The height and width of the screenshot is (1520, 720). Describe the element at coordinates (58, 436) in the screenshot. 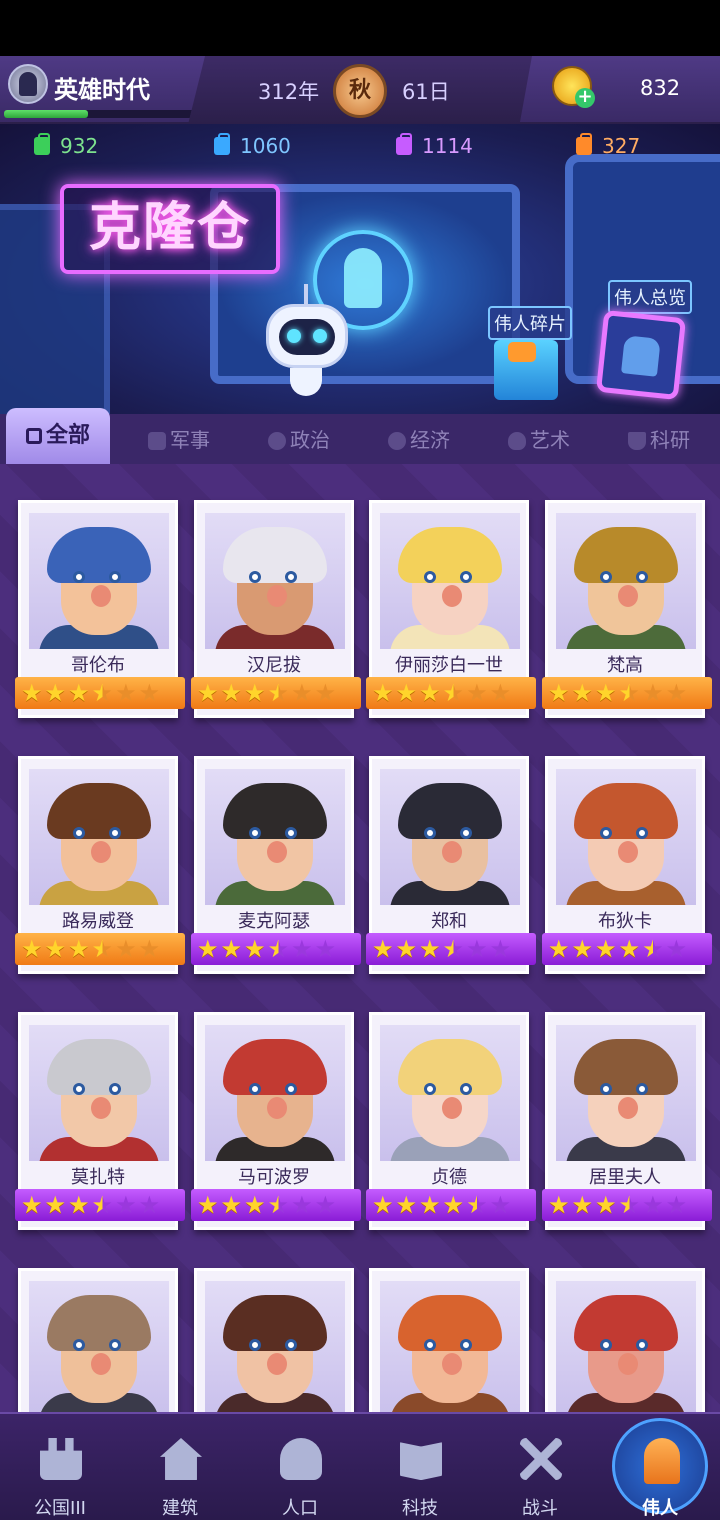

I see `tab-all: 全部` at that location.